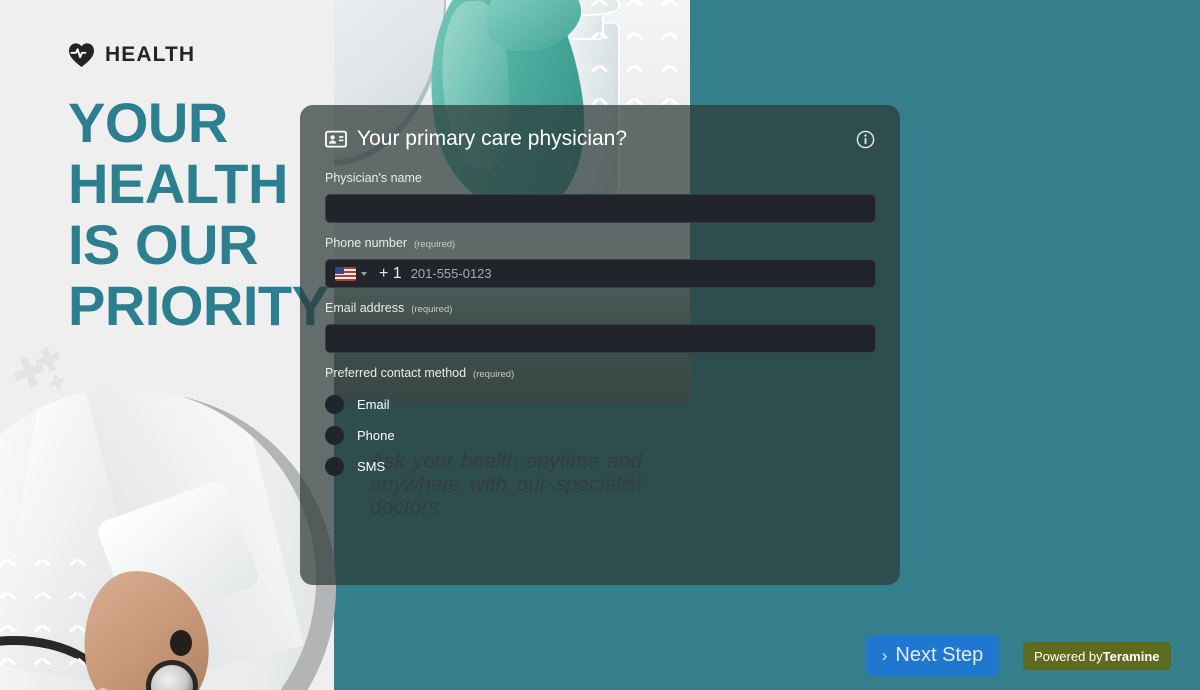 The width and height of the screenshot is (1200, 690). What do you see at coordinates (376, 435) in the screenshot?
I see `radio-label-phone: Phone` at bounding box center [376, 435].